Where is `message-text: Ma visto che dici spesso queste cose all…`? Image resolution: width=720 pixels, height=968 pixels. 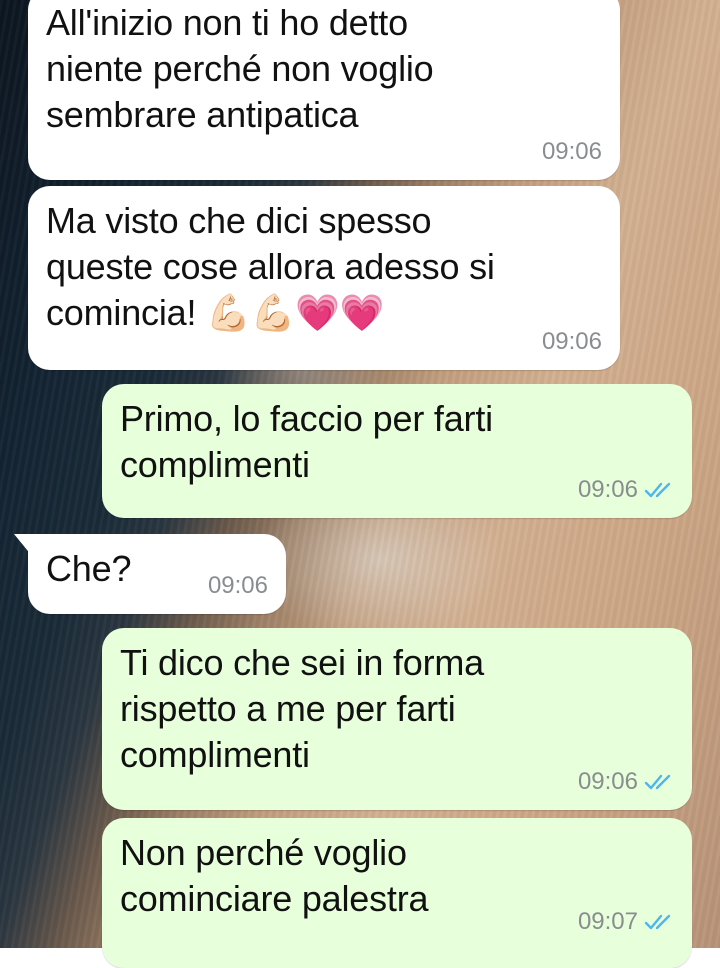
message-text: Ma visto che dici spesso queste cose all… is located at coordinates (270, 266).